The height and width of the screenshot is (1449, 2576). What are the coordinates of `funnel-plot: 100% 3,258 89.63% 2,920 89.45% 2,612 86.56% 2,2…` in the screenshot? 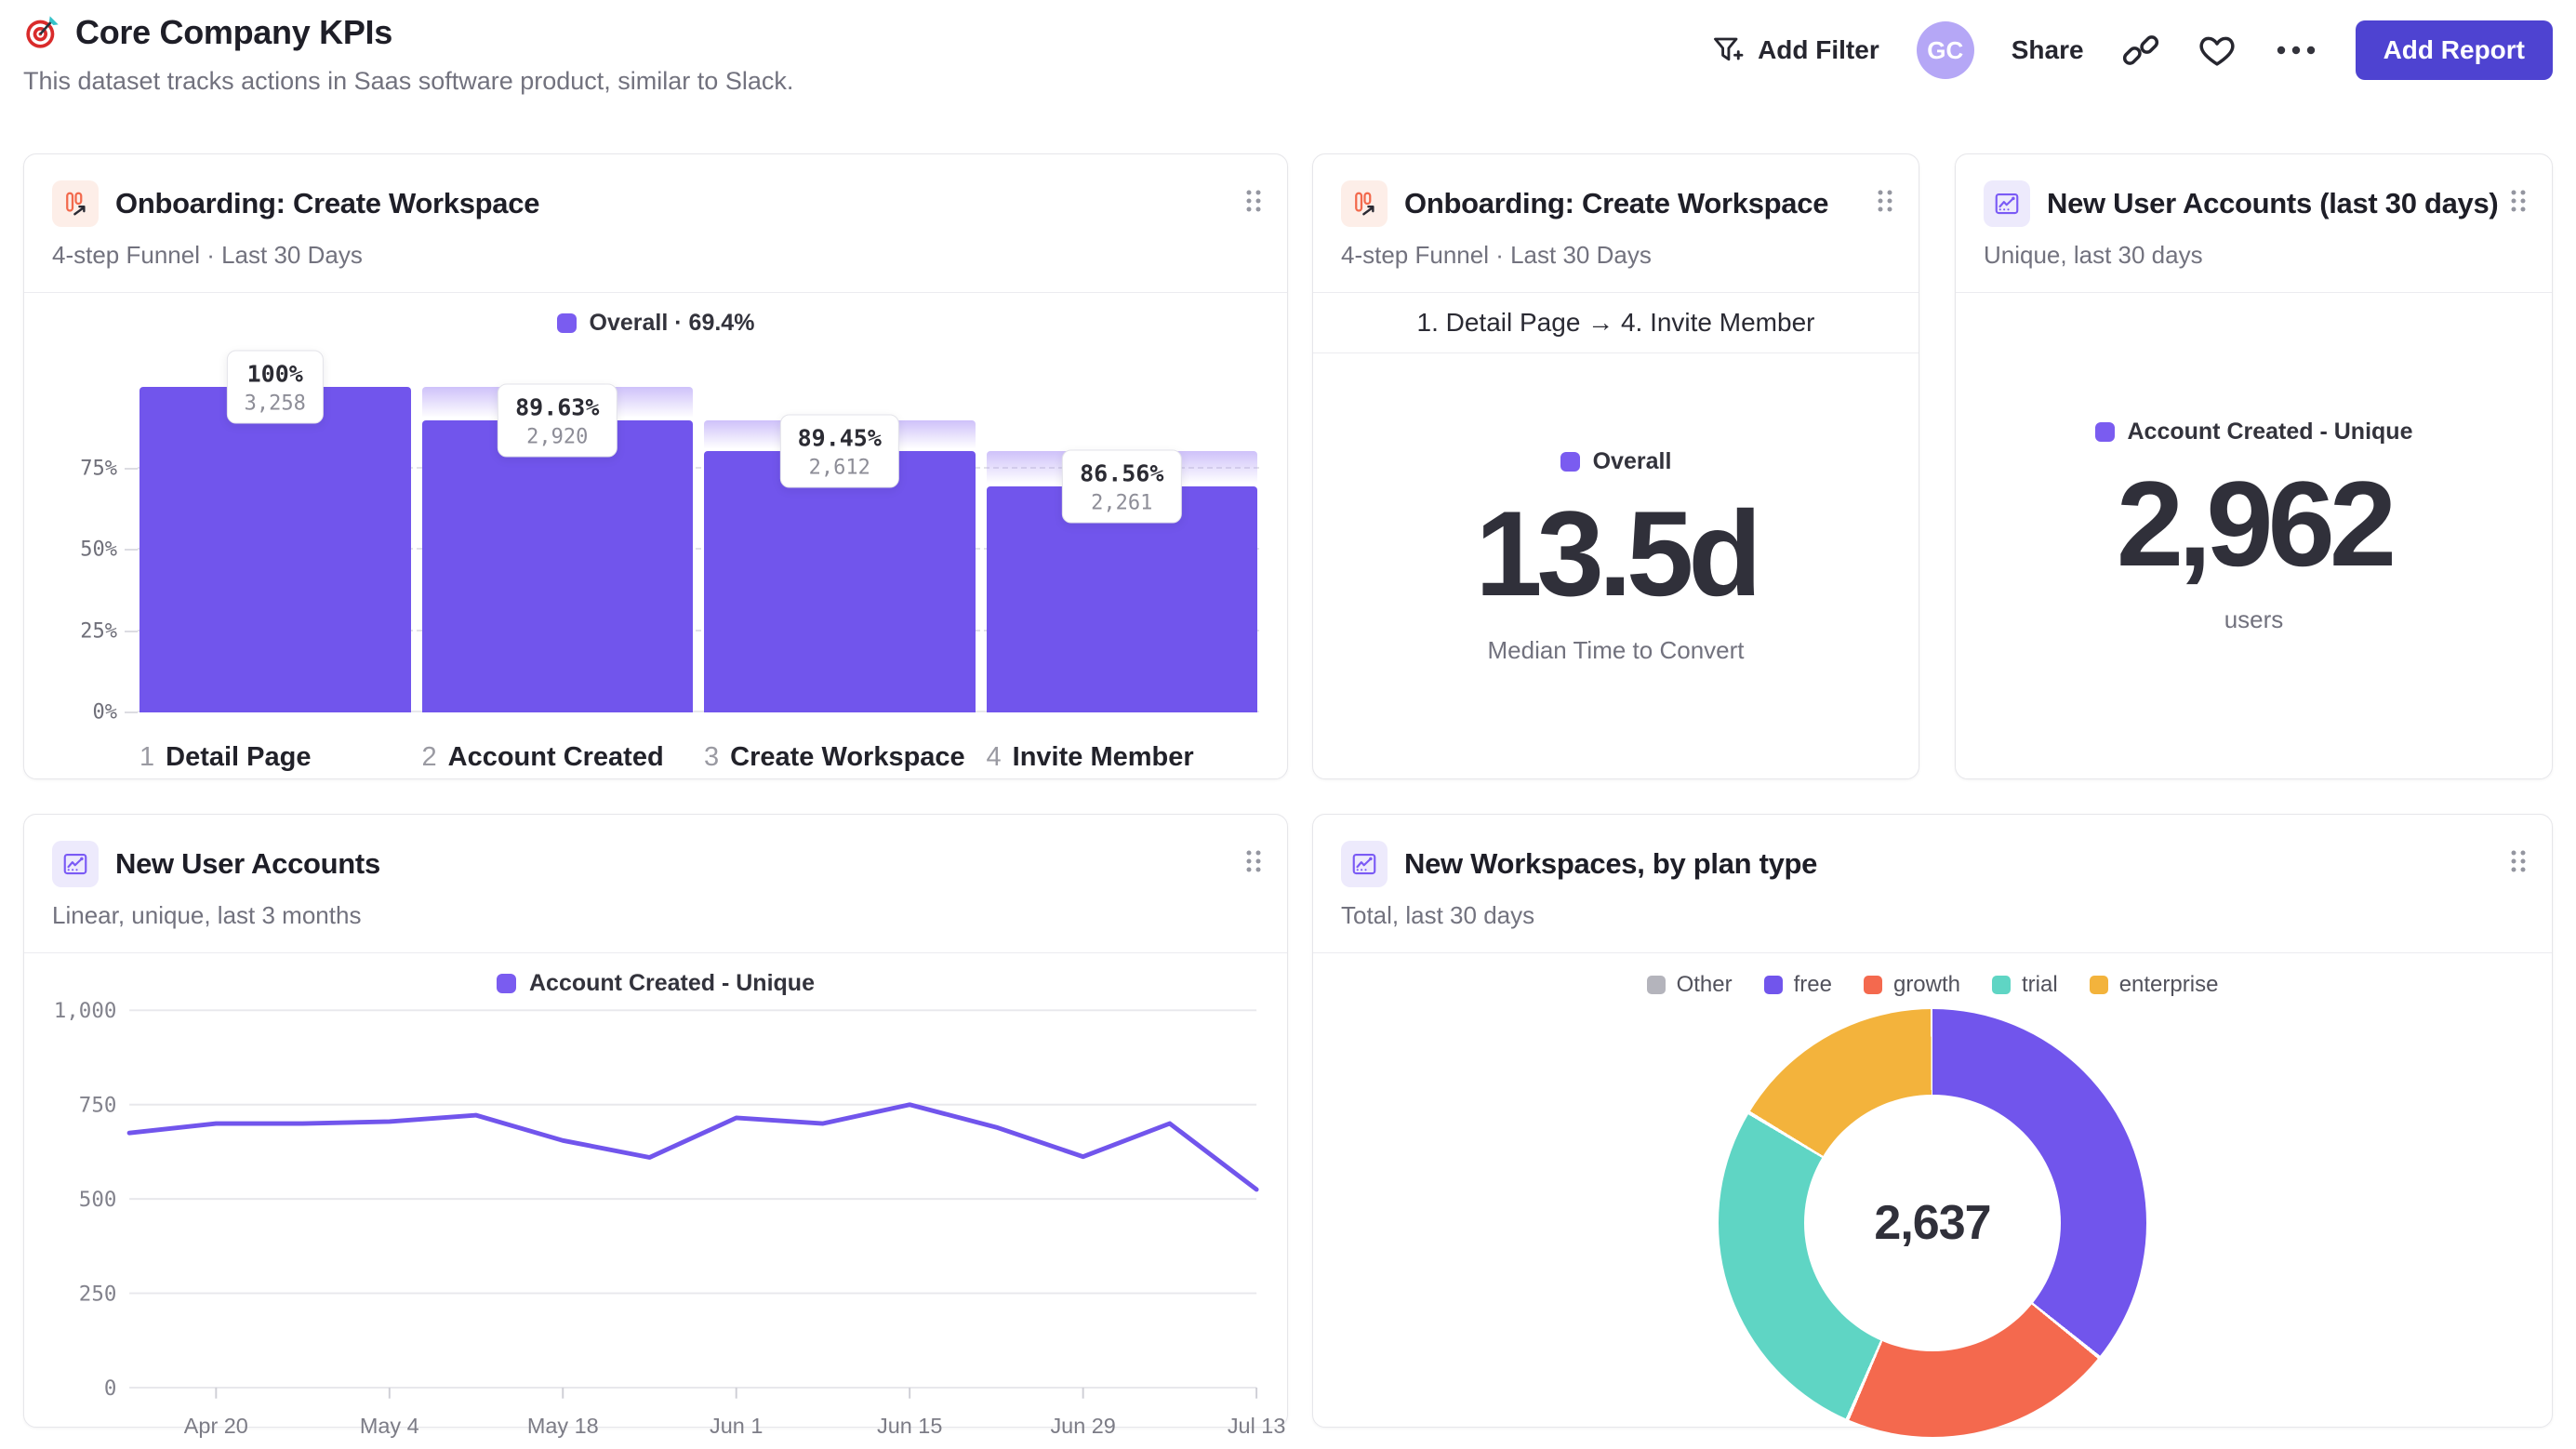 It's located at (698, 531).